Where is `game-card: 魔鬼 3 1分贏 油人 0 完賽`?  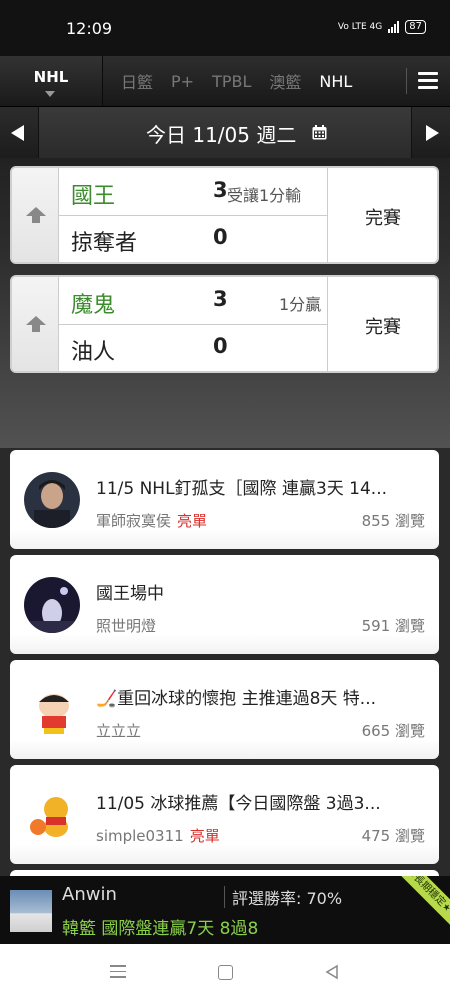 game-card: 魔鬼 3 1分贏 油人 0 完賽 is located at coordinates (224, 324).